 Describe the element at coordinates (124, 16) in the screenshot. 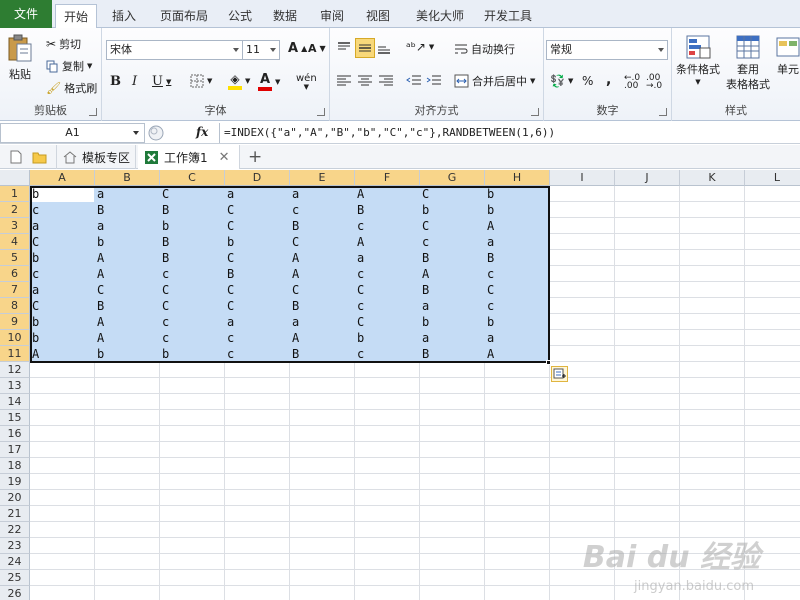

I see `tab-insert: 插入` at that location.